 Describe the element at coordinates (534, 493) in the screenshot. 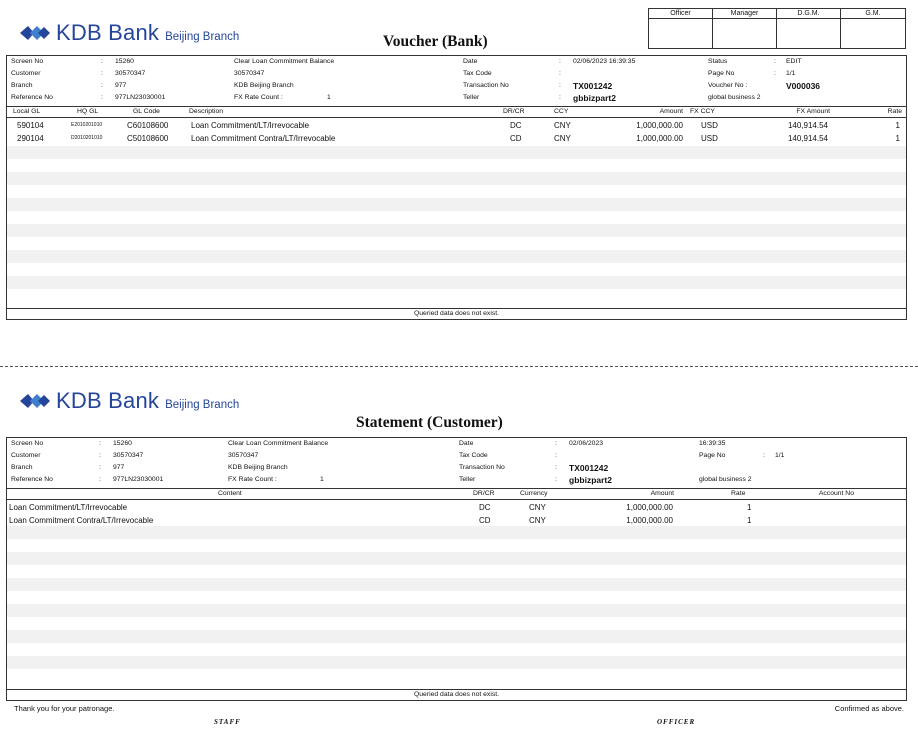

I see `col-currency: Currency` at that location.